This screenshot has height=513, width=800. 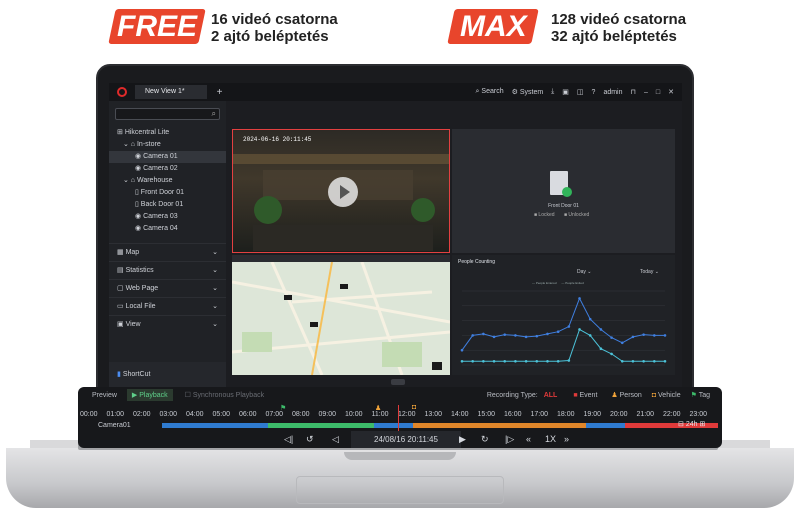 I want to click on video-pane-camera: 2024-06-16 20:11:45, so click(x=341, y=191).